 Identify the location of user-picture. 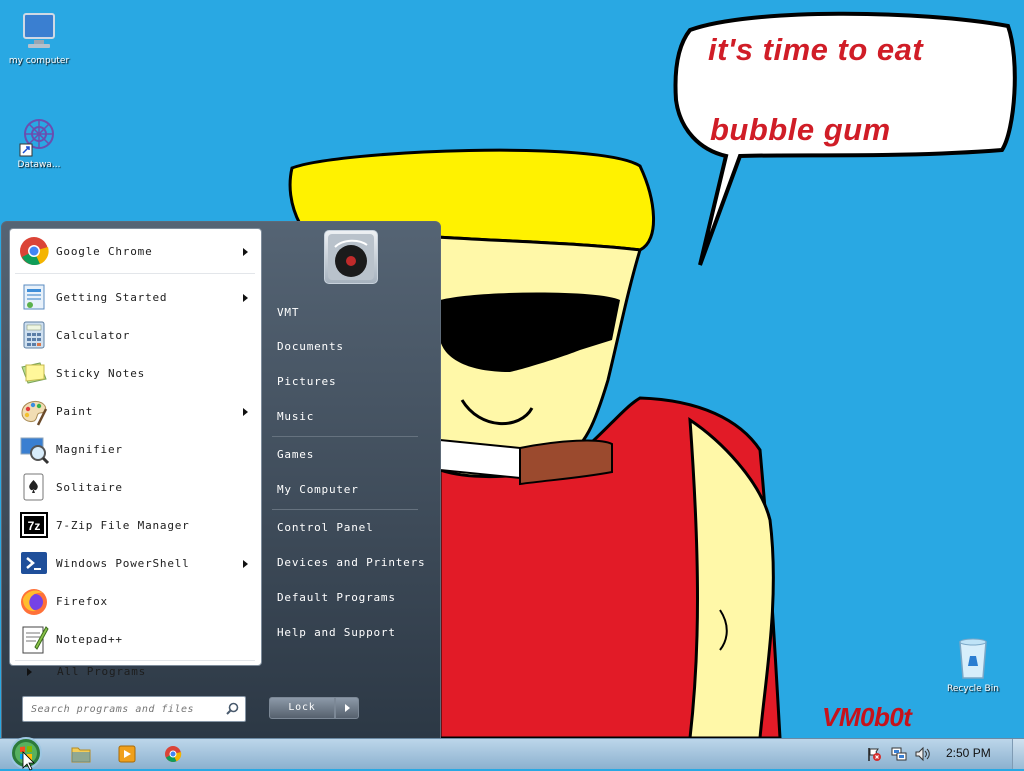
(351, 257).